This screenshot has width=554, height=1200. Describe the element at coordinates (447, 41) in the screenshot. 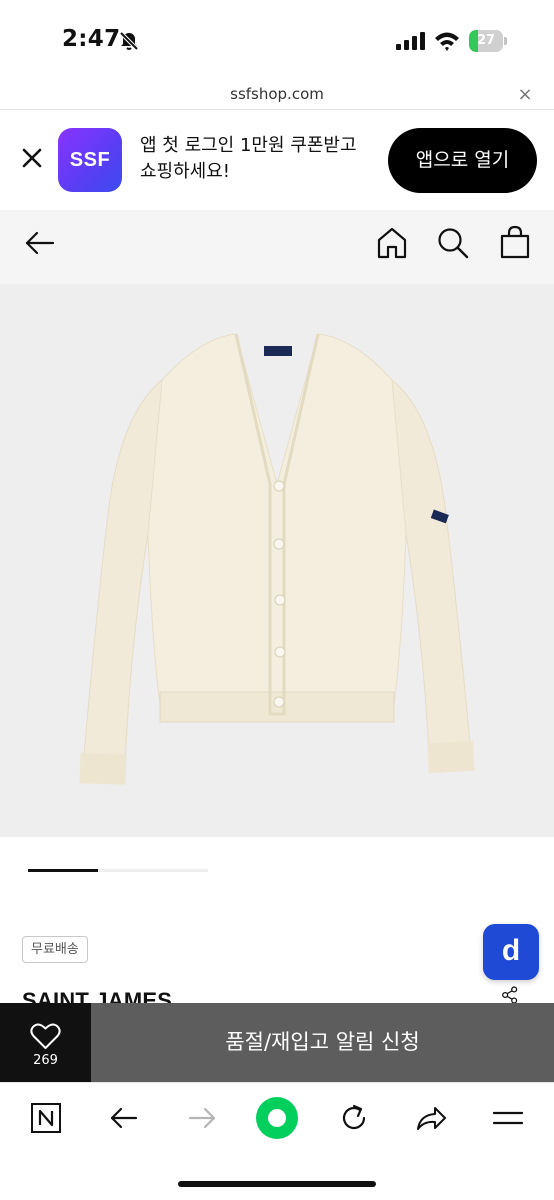

I see `wifi-icon` at that location.